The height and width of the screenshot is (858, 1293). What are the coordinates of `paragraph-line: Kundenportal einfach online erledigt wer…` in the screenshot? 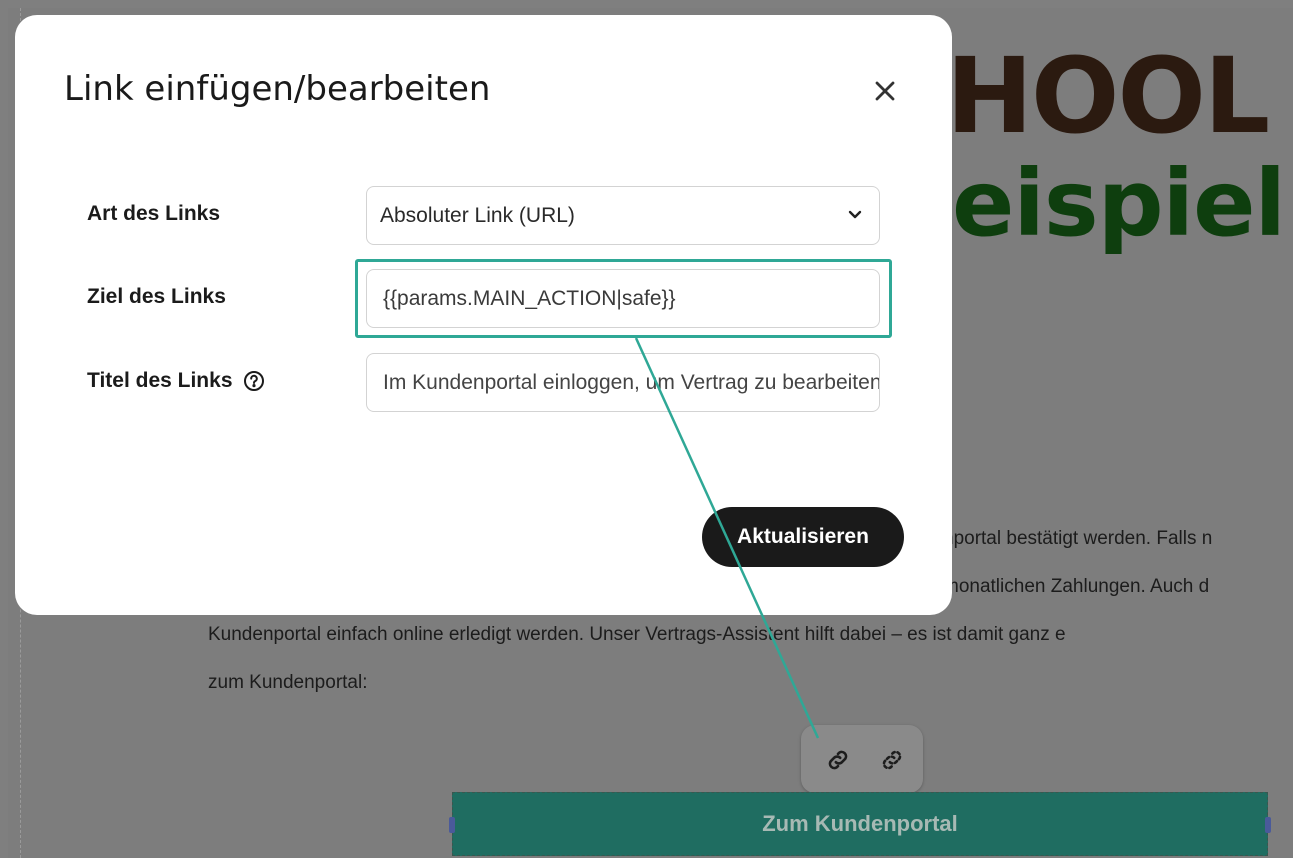 It's located at (637, 634).